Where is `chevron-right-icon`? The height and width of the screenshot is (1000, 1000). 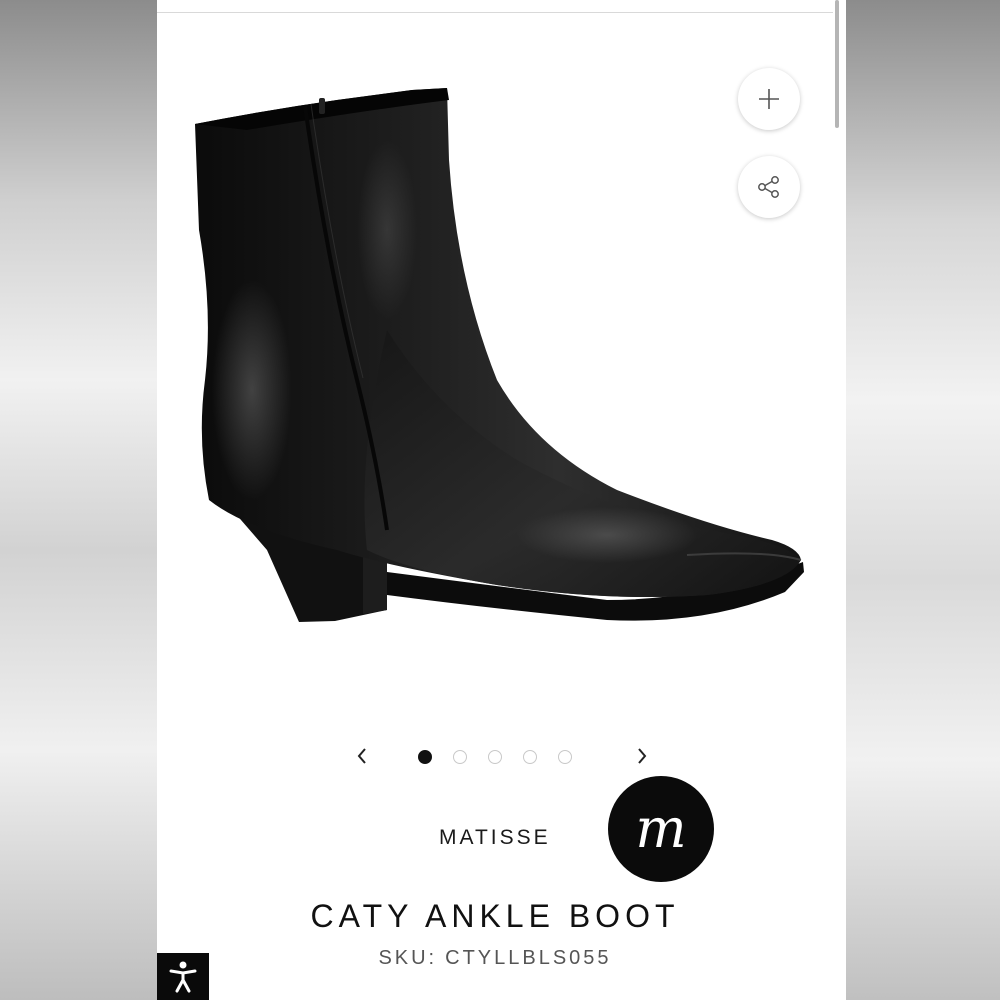
chevron-right-icon is located at coordinates (642, 756).